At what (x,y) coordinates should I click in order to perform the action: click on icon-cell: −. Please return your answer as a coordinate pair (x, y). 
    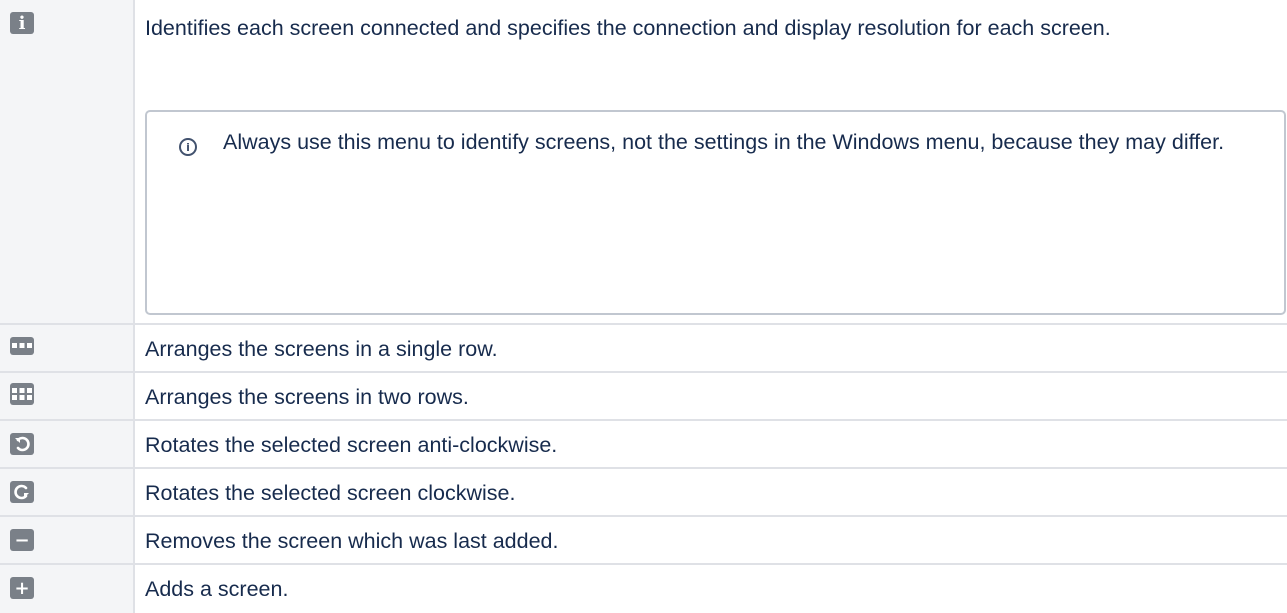
    Looking at the image, I should click on (67, 540).